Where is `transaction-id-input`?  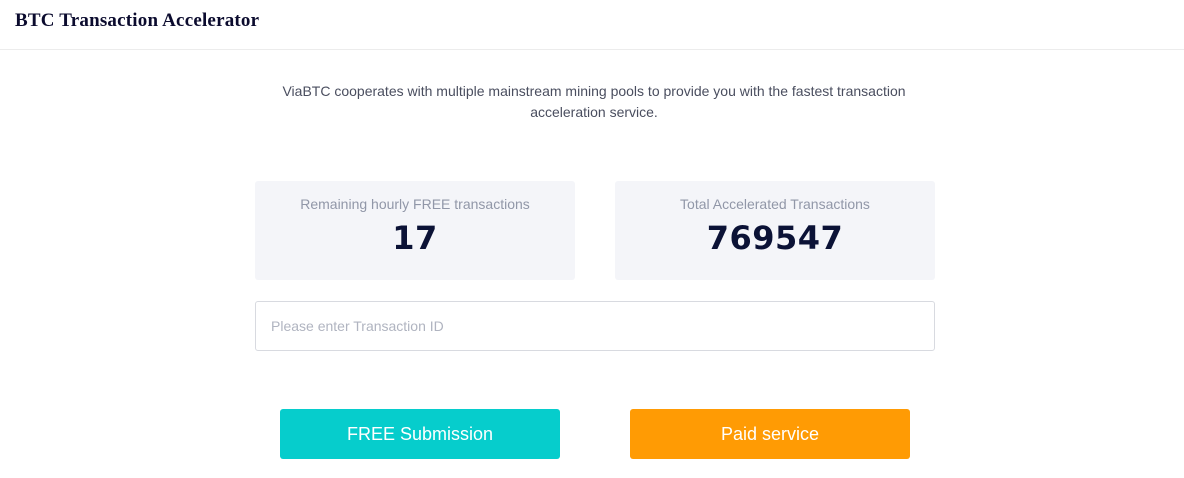 transaction-id-input is located at coordinates (595, 326).